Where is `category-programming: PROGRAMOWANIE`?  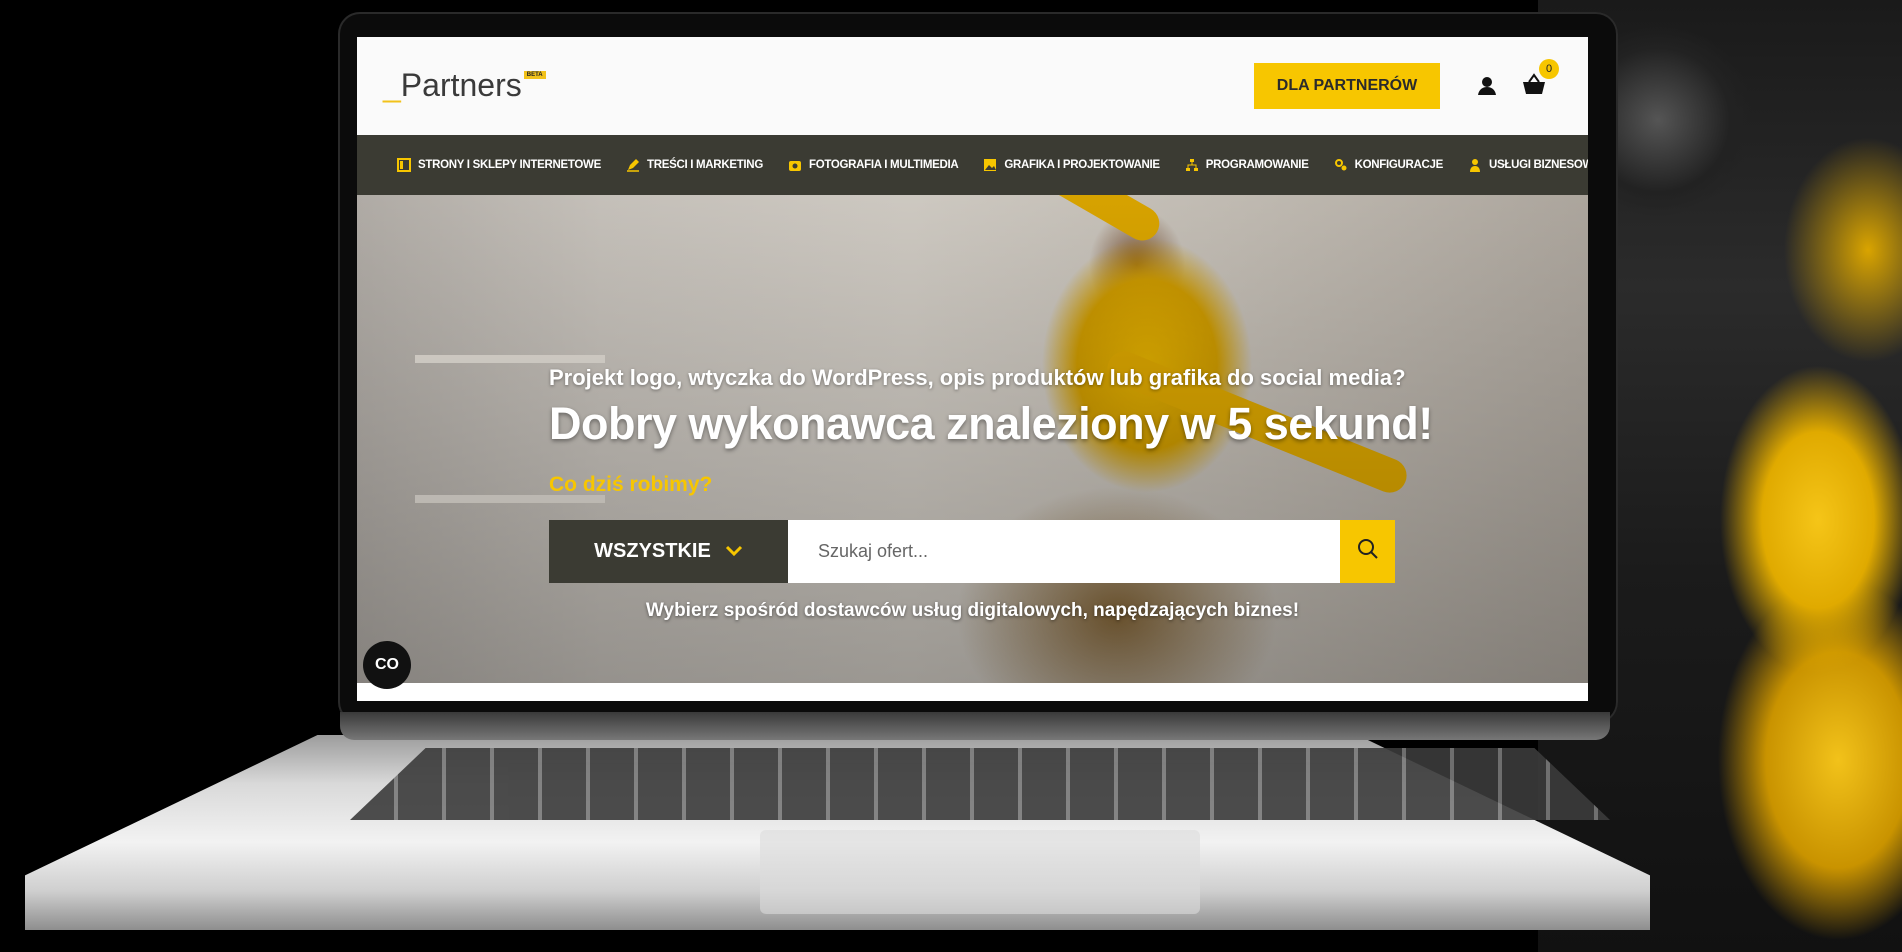
category-programming: PROGRAMOWANIE is located at coordinates (1247, 165).